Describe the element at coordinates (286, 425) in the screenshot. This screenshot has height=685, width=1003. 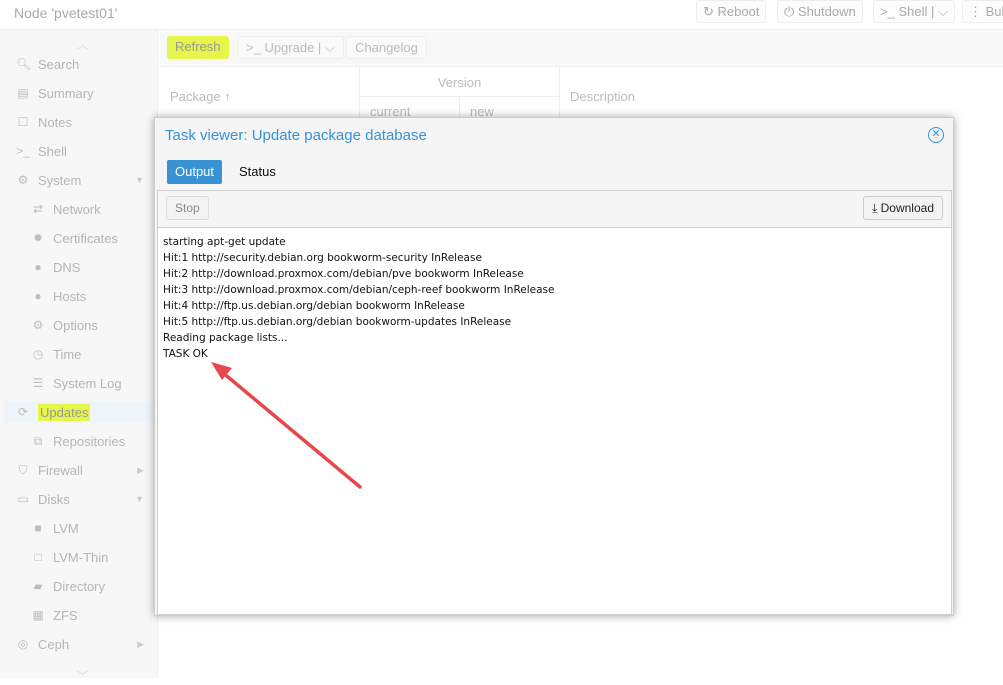
I see `annotation-arrow` at that location.